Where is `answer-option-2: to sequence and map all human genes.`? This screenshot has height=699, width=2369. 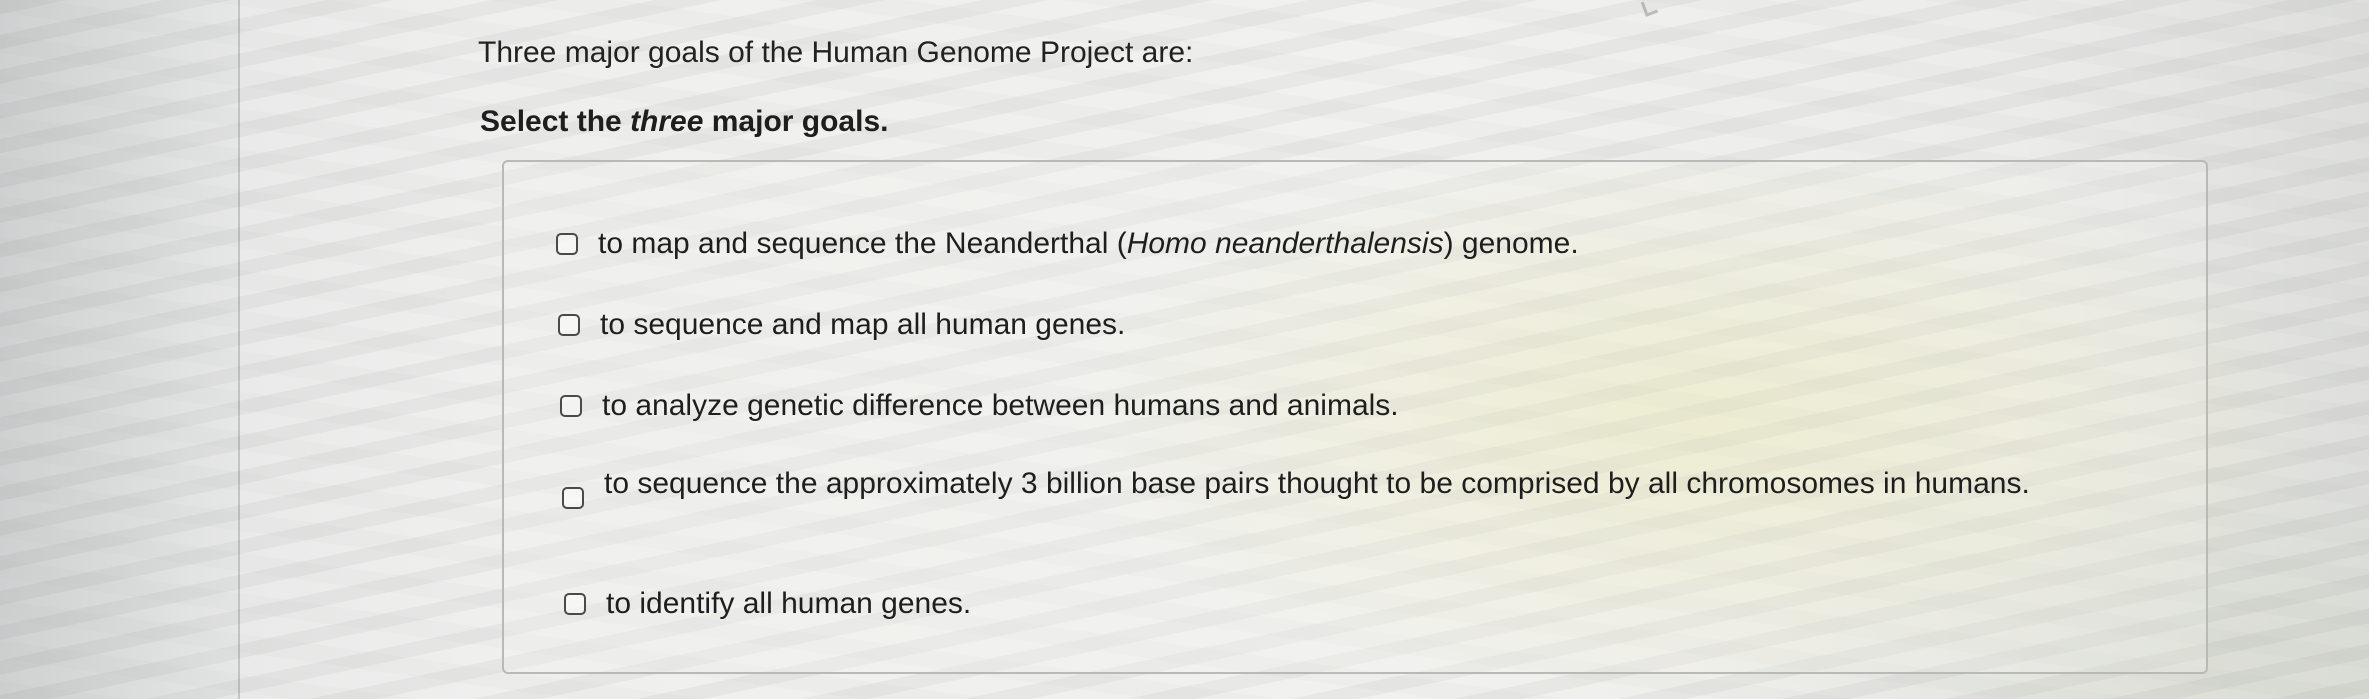
answer-option-2: to sequence and map all human genes. is located at coordinates (841, 325).